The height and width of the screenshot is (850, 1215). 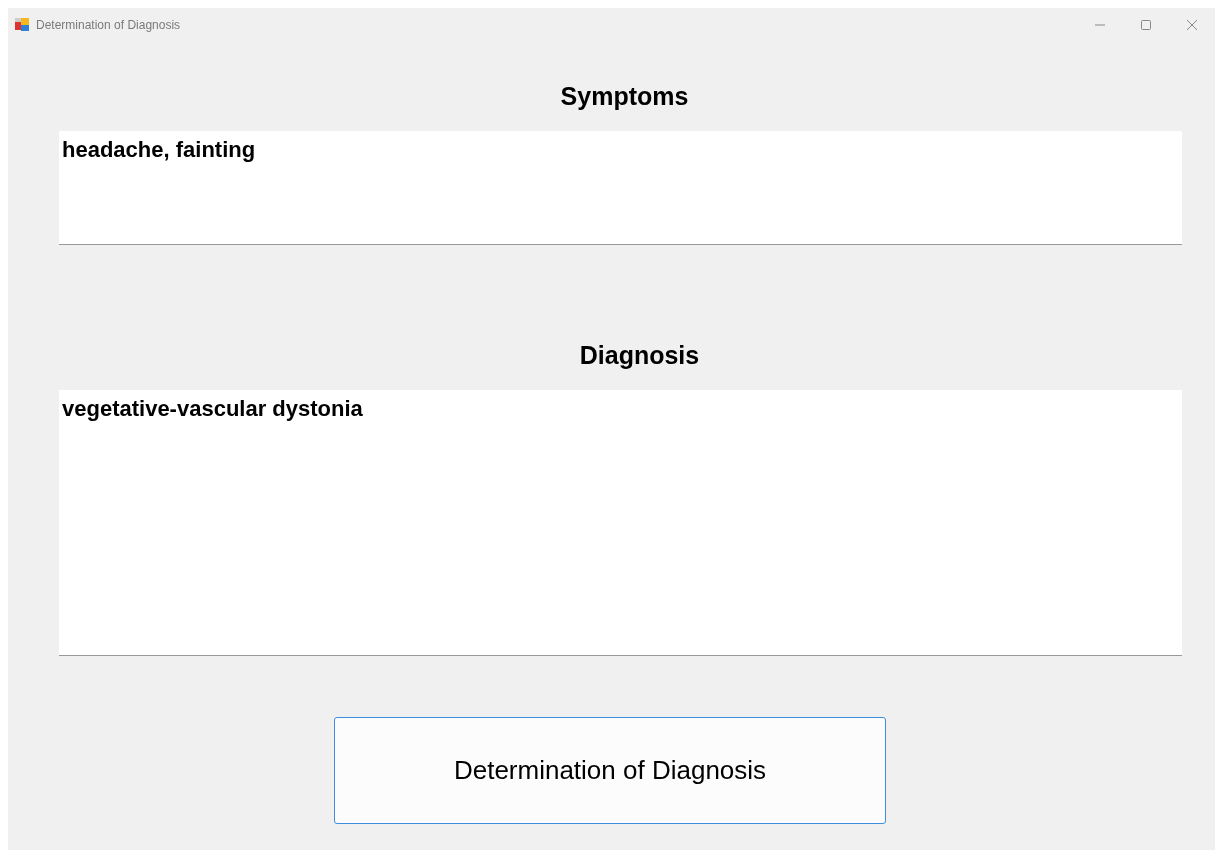 What do you see at coordinates (610, 770) in the screenshot?
I see `determine-diagnosis-button: Determination of Diagnosis` at bounding box center [610, 770].